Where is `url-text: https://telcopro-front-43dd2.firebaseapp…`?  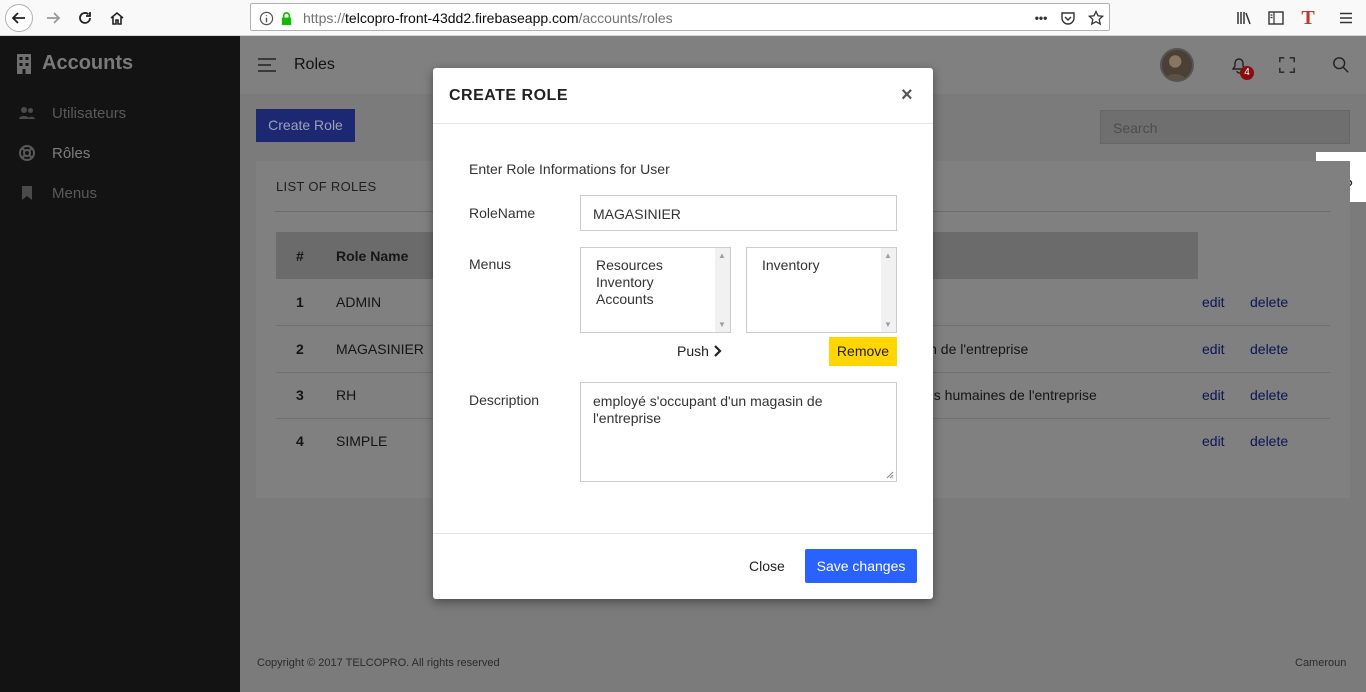 url-text: https://telcopro-front-43dd2.firebaseapp… is located at coordinates (488, 18).